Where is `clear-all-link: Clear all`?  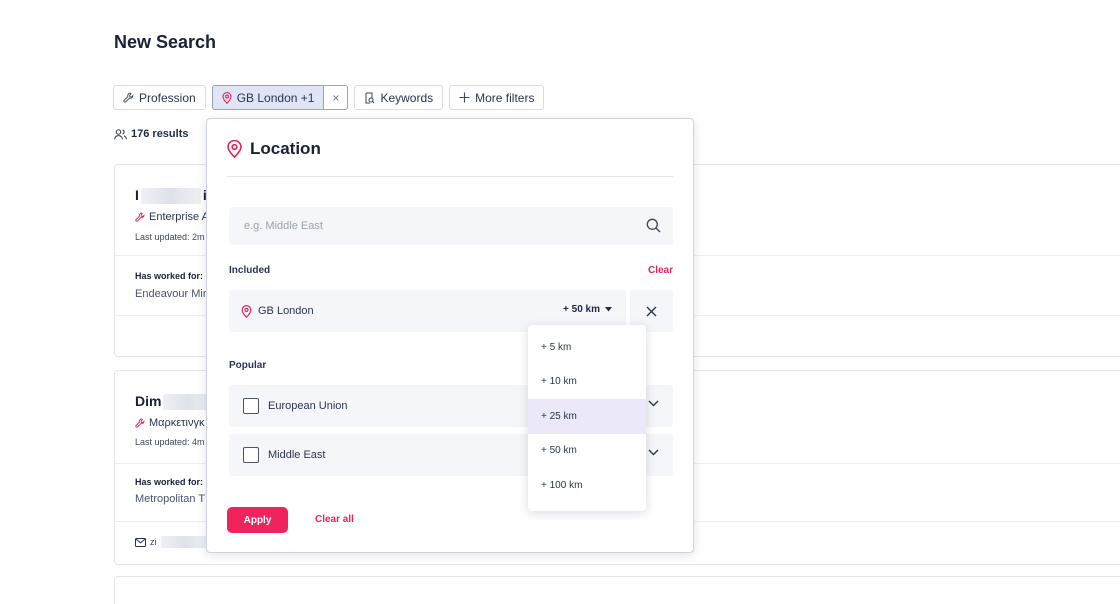 clear-all-link: Clear all is located at coordinates (334, 519).